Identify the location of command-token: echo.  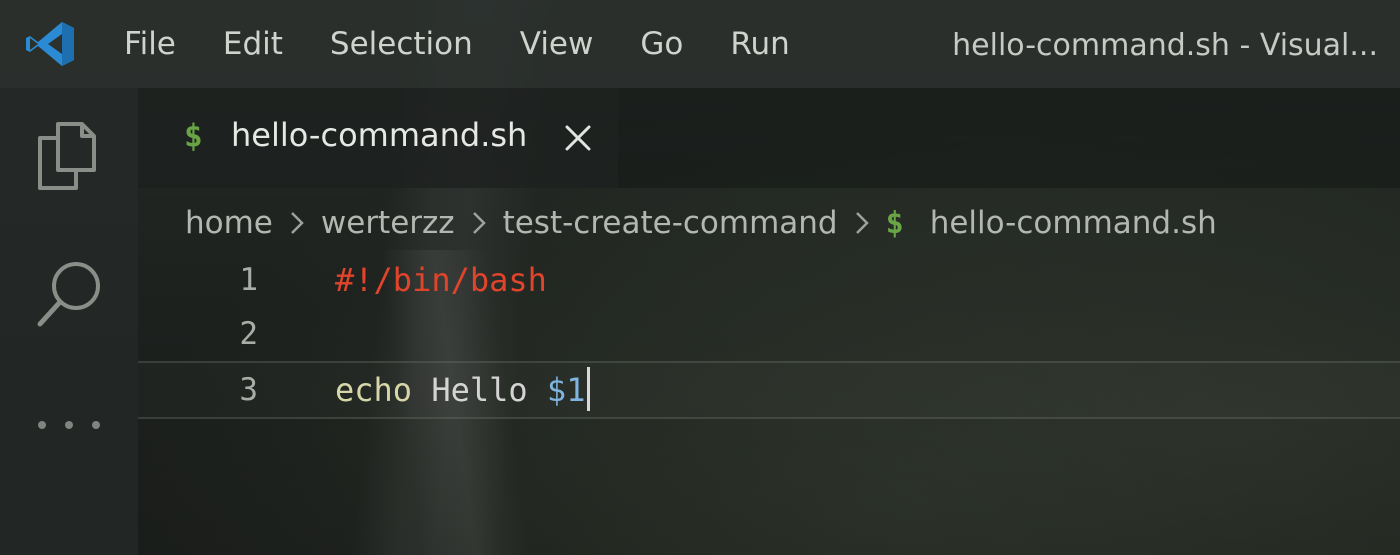
(374, 390).